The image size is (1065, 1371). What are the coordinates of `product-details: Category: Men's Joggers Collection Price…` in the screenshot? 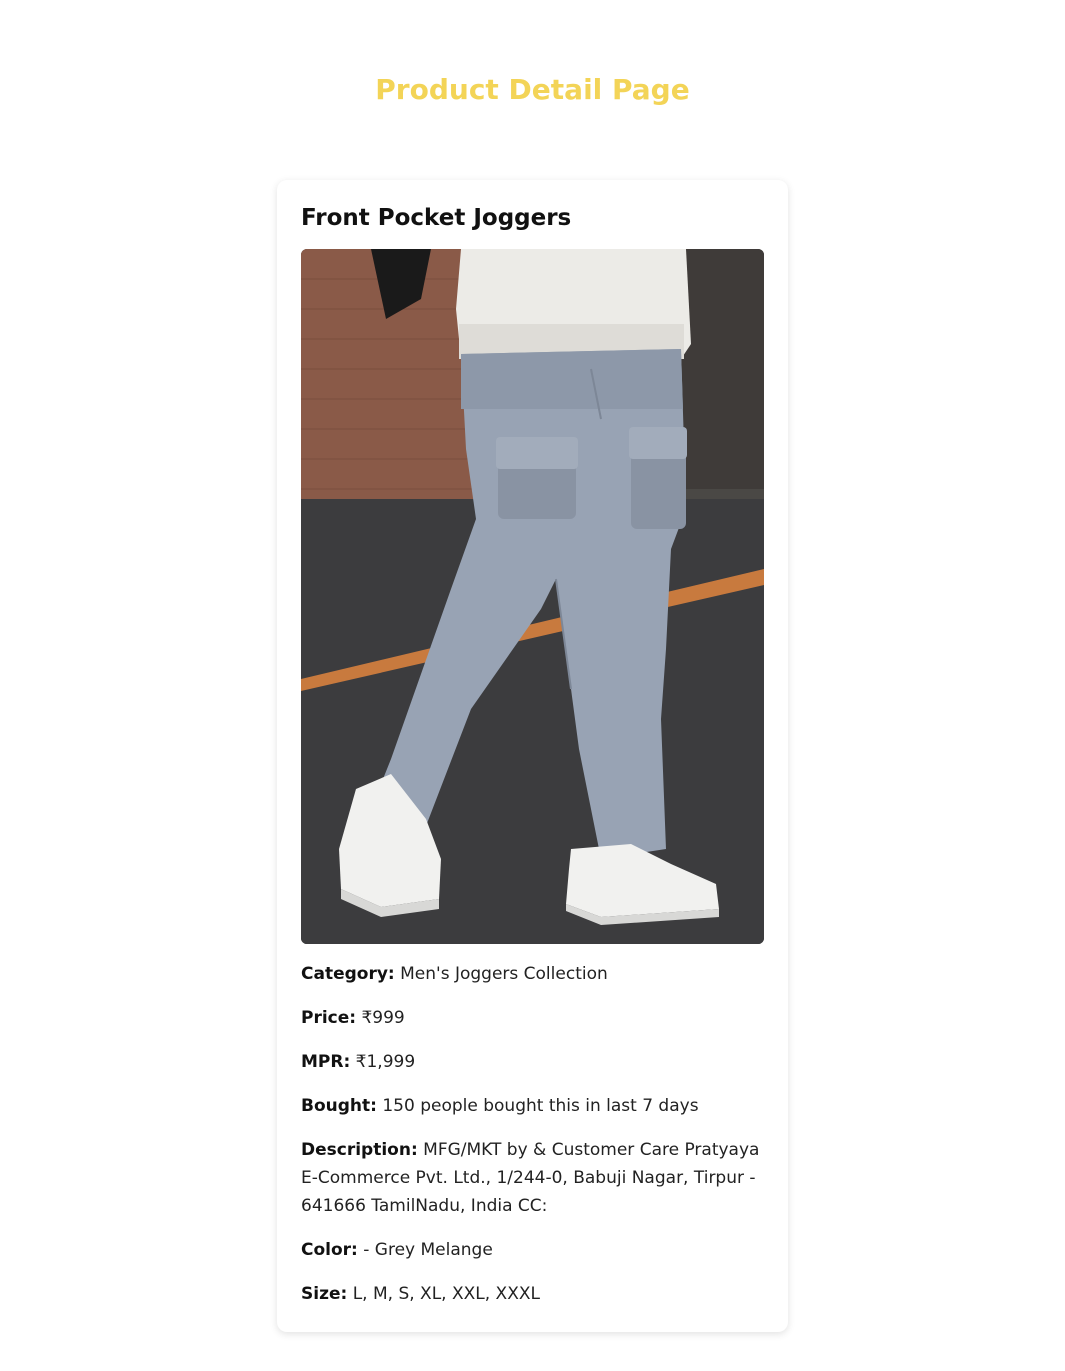 It's located at (532, 1142).